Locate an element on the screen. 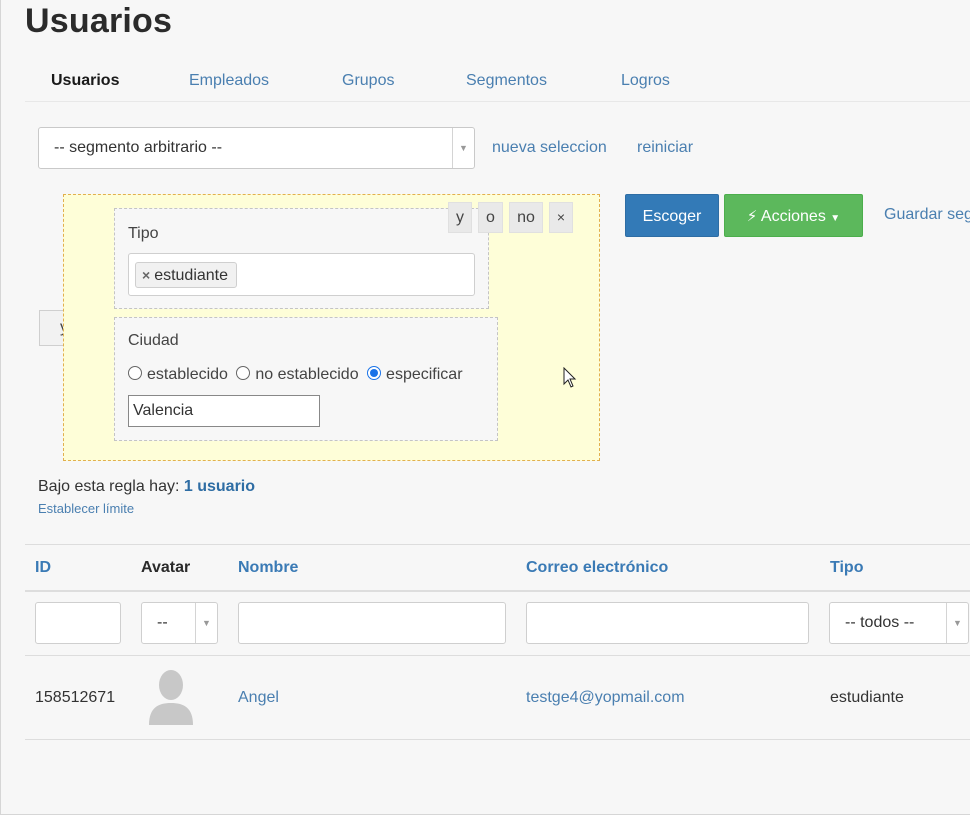  user-count-link: 1 usuario is located at coordinates (219, 486).